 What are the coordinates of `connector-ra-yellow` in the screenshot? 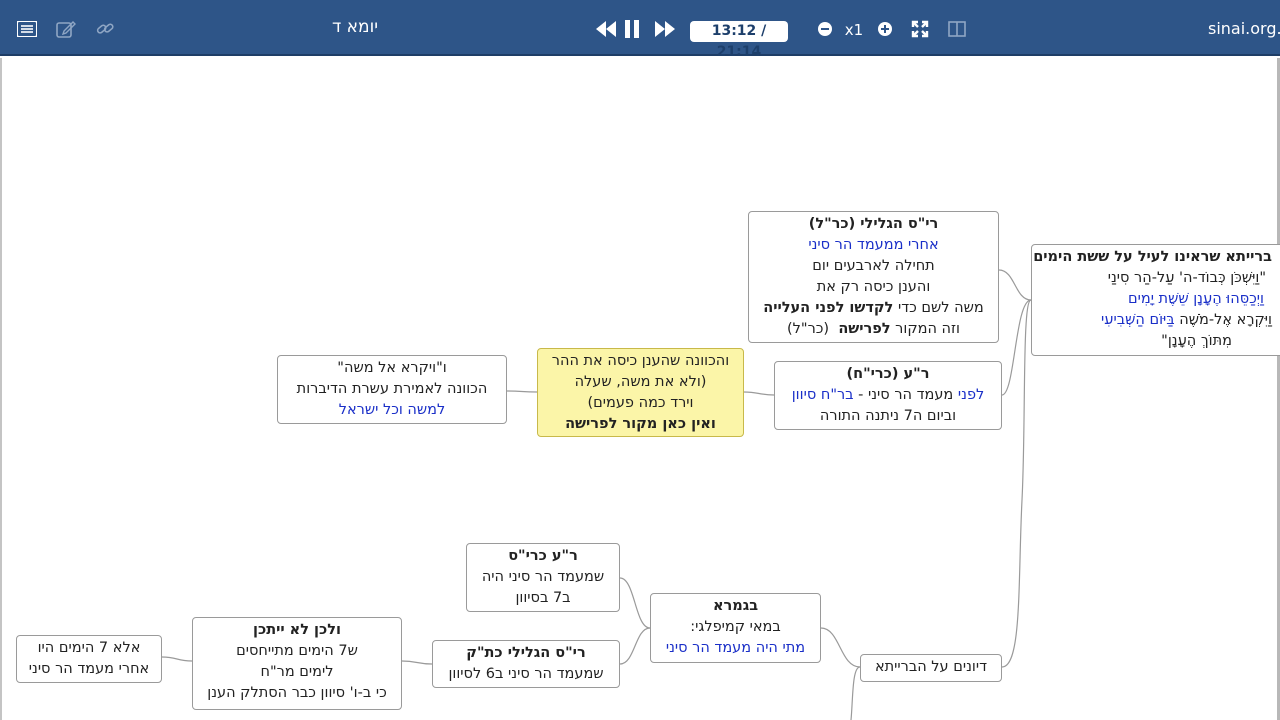 It's located at (759, 393).